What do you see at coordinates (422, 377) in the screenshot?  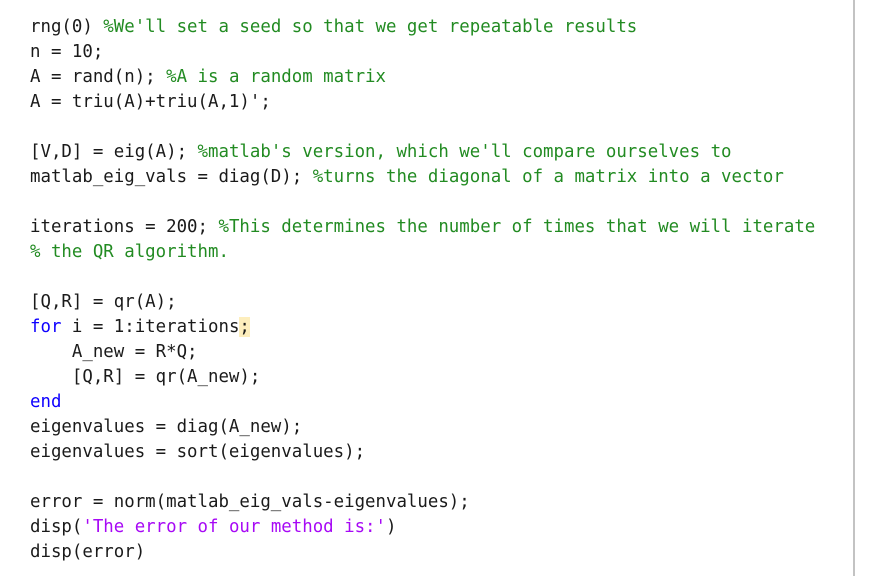 I see `code-line: [Q,R] = qr(A_new);` at bounding box center [422, 377].